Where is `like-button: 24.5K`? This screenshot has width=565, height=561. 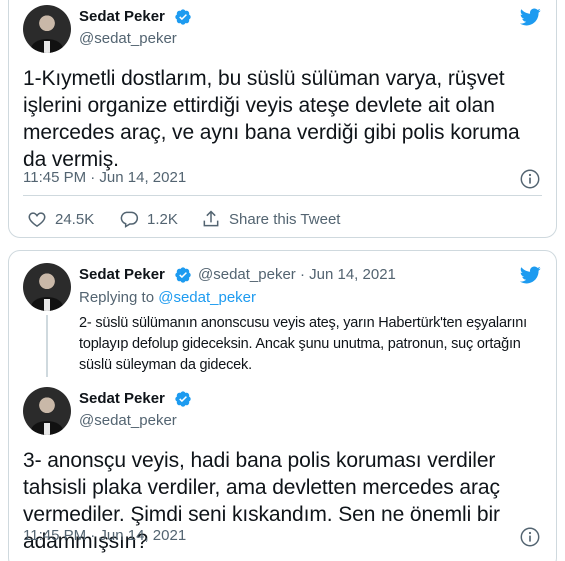
like-button: 24.5K is located at coordinates (60, 219).